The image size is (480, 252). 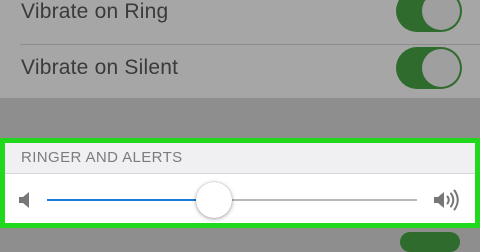 What do you see at coordinates (24, 200) in the screenshot?
I see `speaker-low-icon` at bounding box center [24, 200].